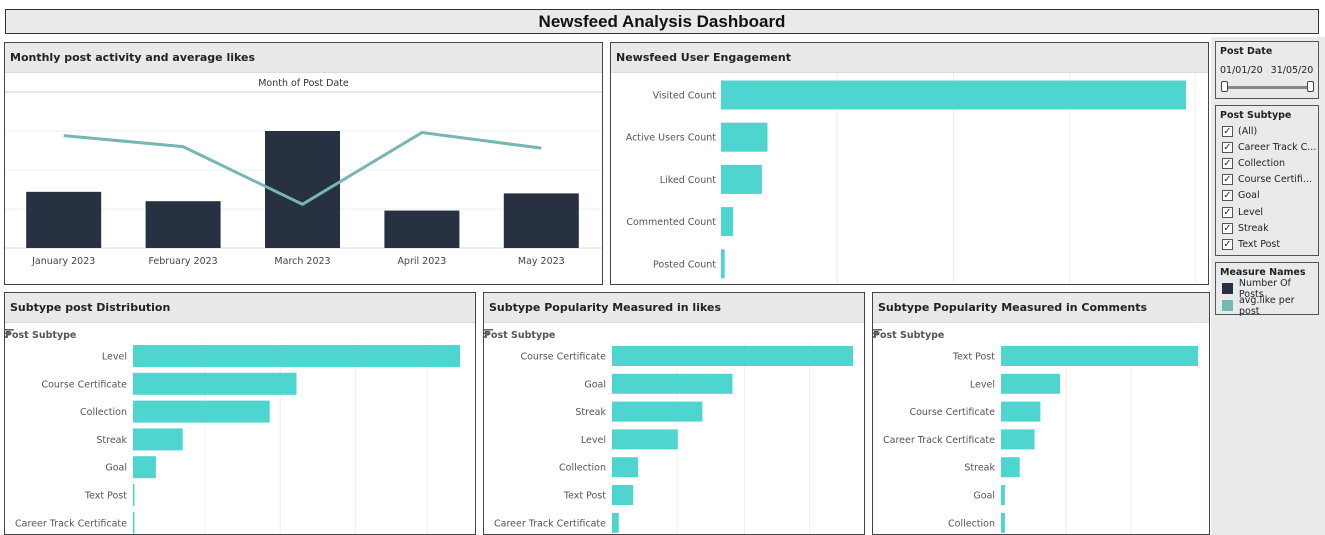  I want to click on x-tick-label: January 2023, so click(63, 261).